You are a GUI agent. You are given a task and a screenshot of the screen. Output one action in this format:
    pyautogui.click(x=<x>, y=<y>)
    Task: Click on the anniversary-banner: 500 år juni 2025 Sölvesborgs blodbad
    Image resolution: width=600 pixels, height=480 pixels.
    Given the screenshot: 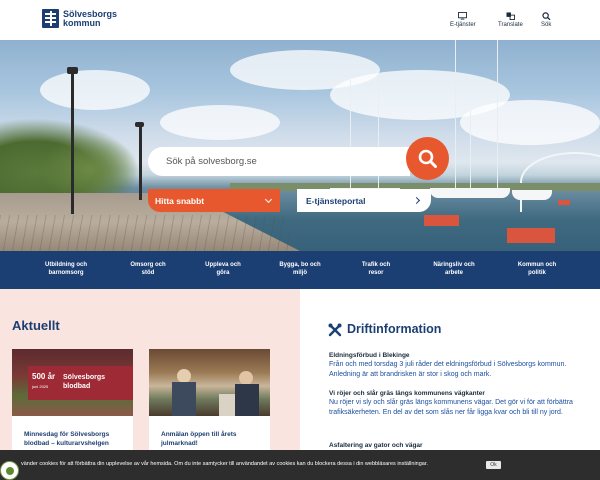 What is the action you would take?
    pyautogui.click(x=80, y=383)
    